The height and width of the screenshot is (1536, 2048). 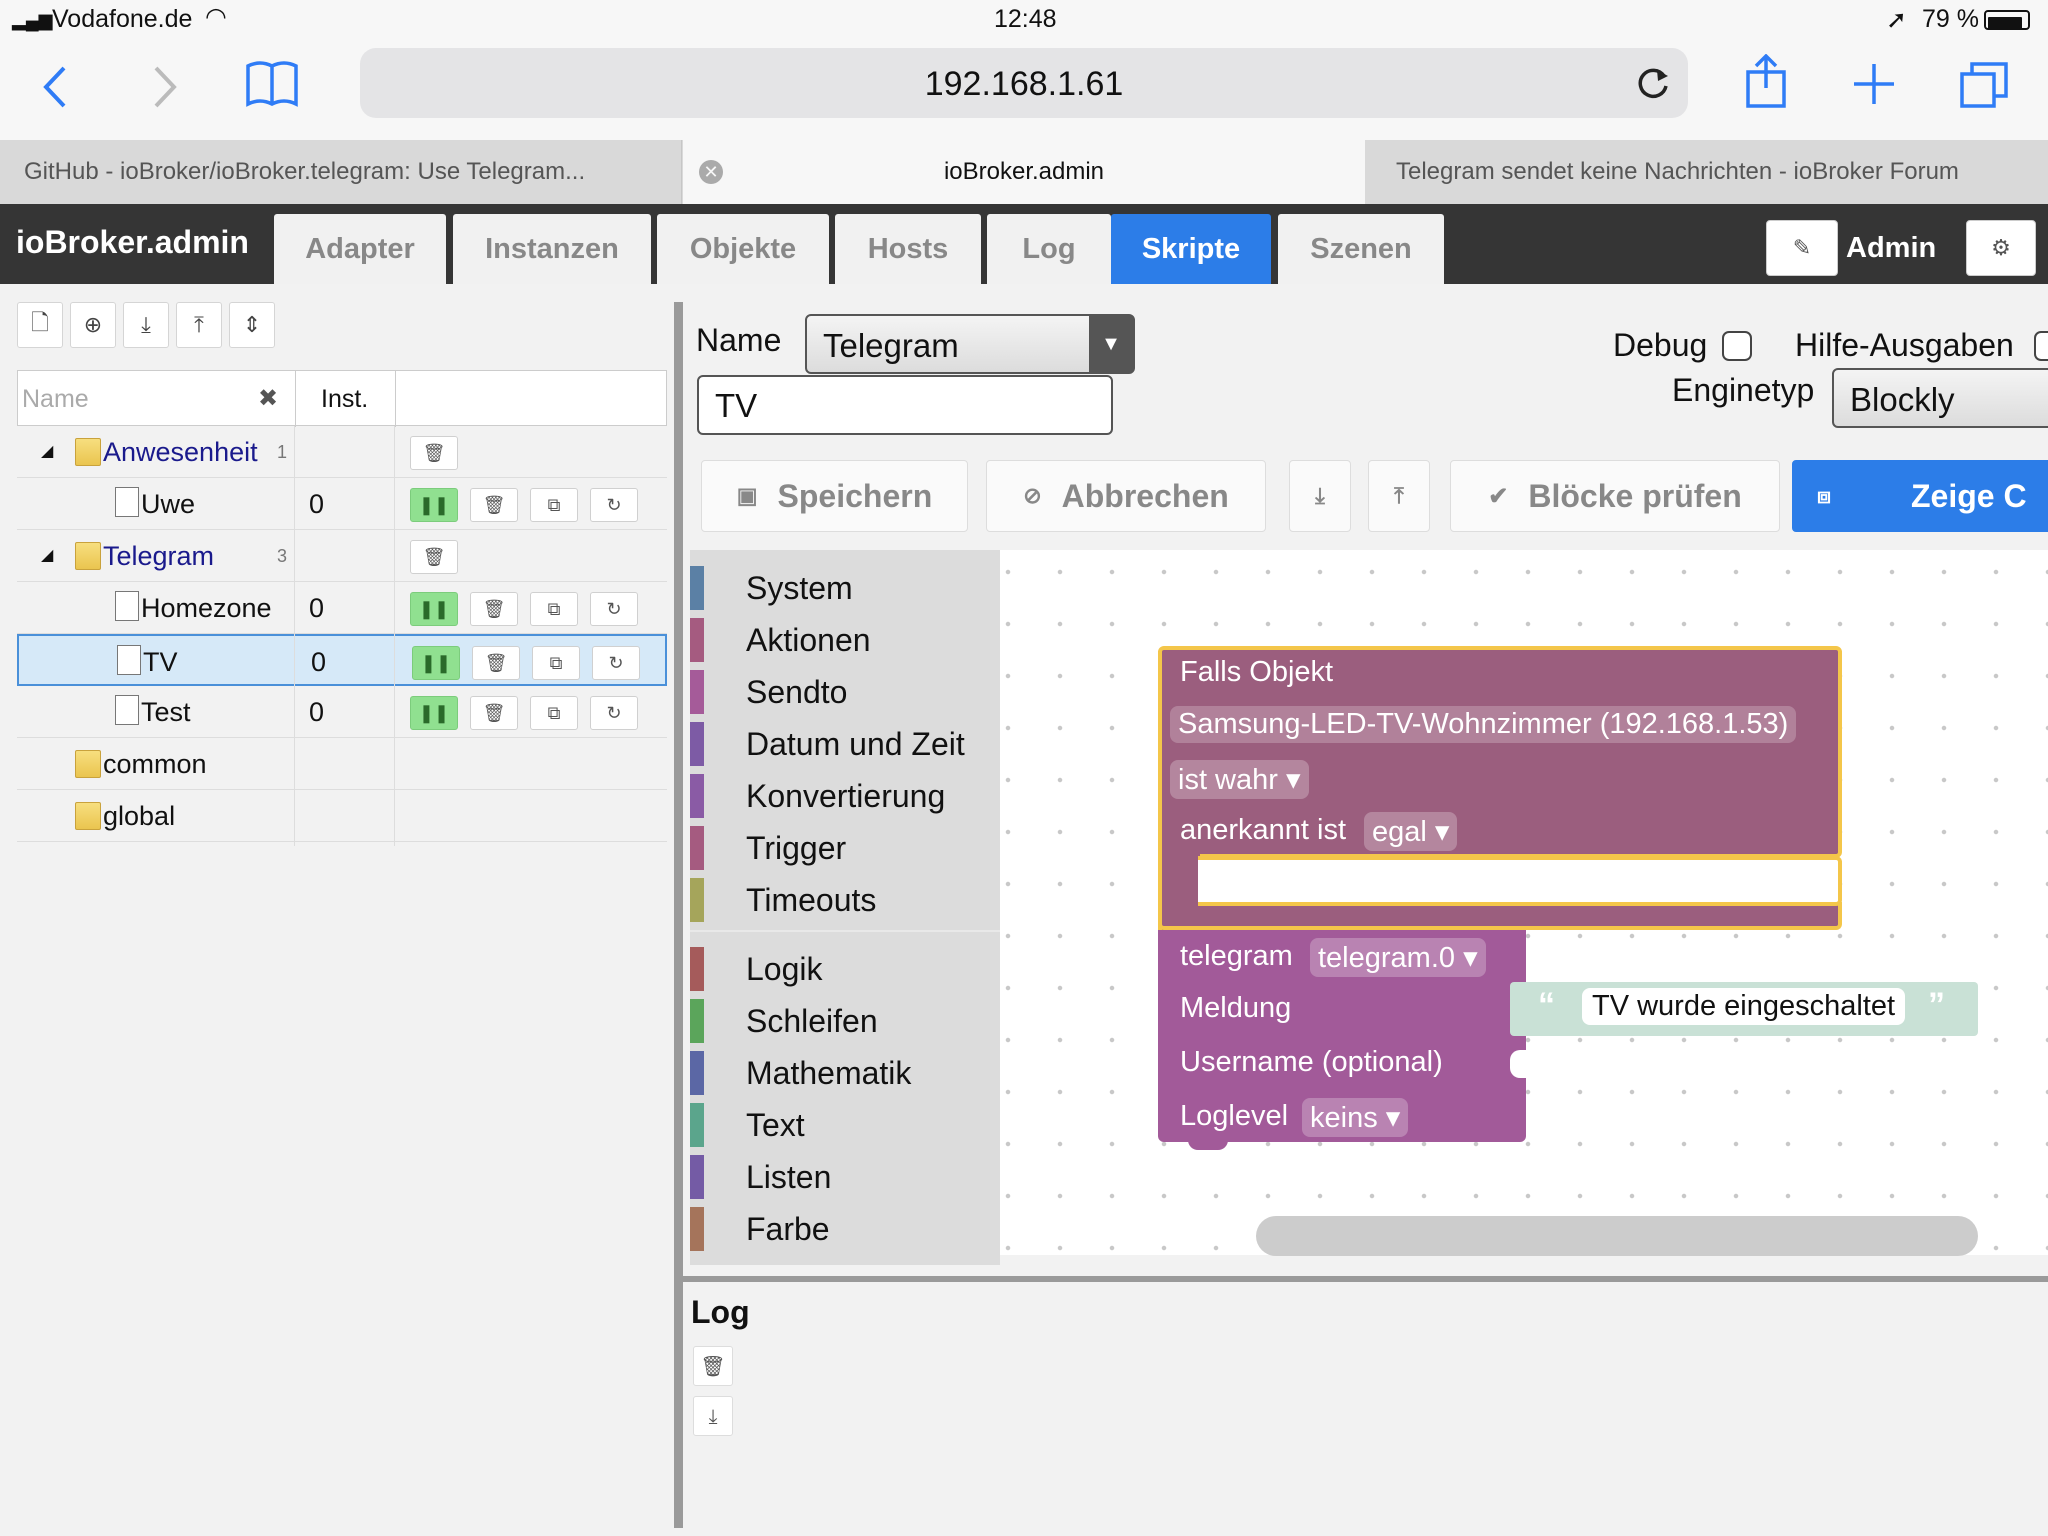 I want to click on group-select: Telegram ▼, so click(x=970, y=344).